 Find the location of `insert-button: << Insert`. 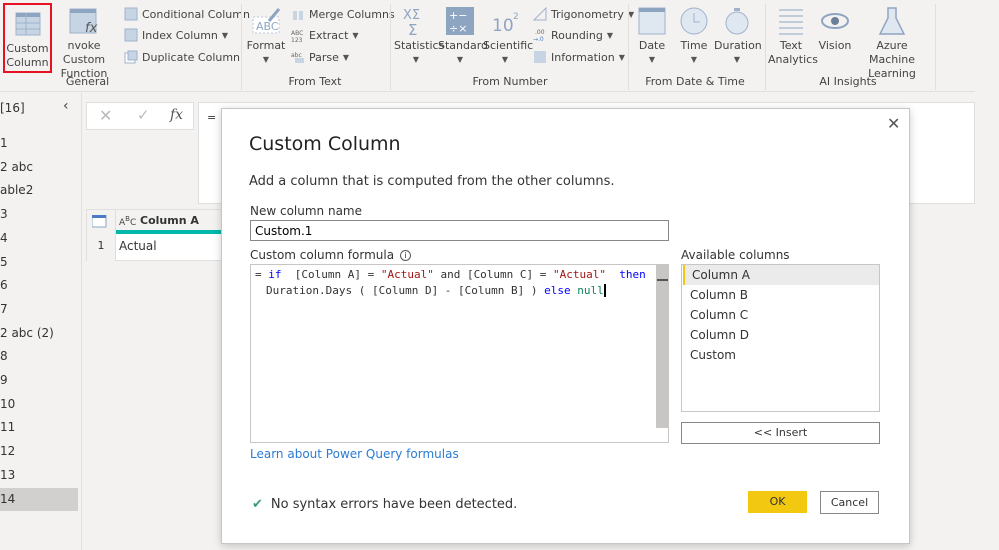

insert-button: << Insert is located at coordinates (780, 433).